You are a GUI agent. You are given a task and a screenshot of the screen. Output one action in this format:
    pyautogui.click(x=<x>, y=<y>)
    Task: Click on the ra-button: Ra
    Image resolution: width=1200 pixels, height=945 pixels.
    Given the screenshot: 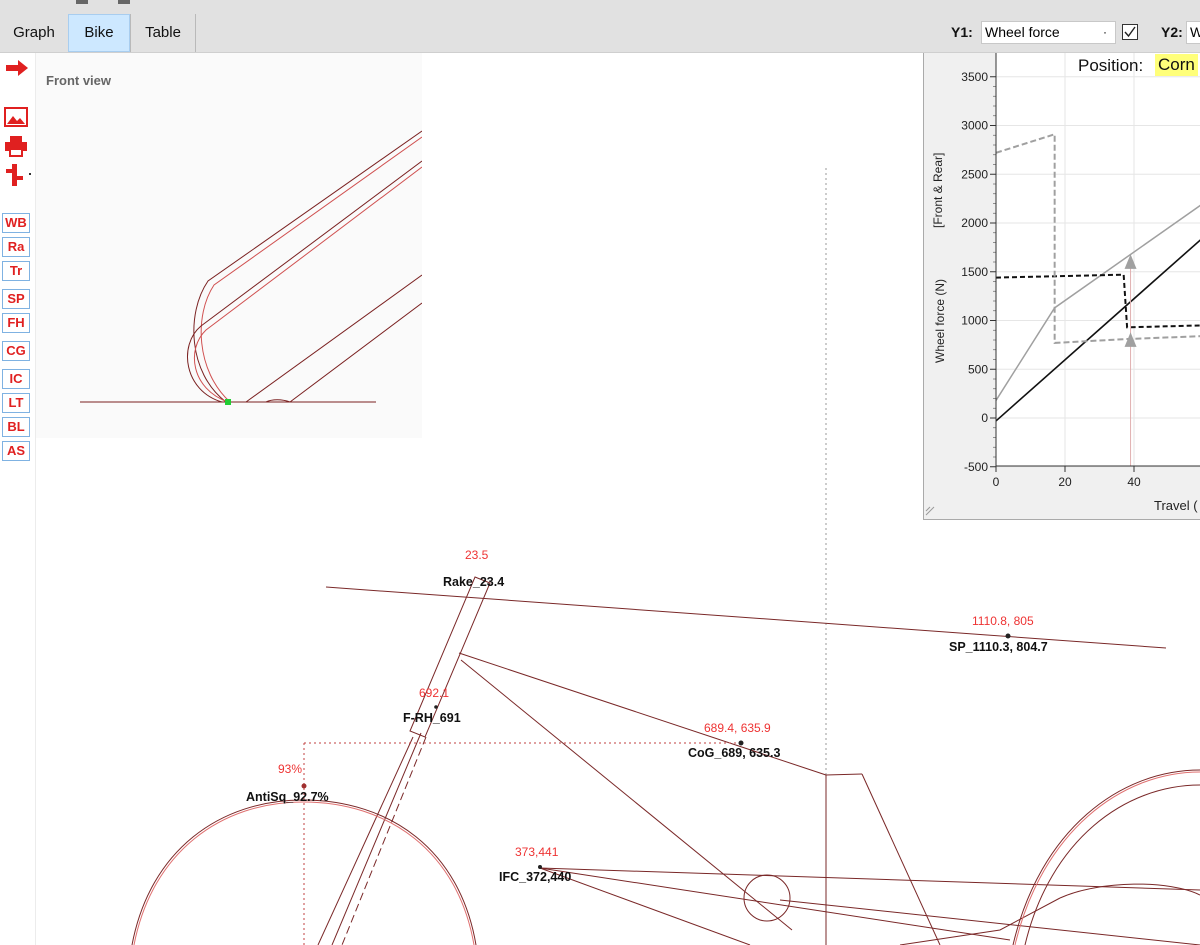 What is the action you would take?
    pyautogui.click(x=16, y=247)
    